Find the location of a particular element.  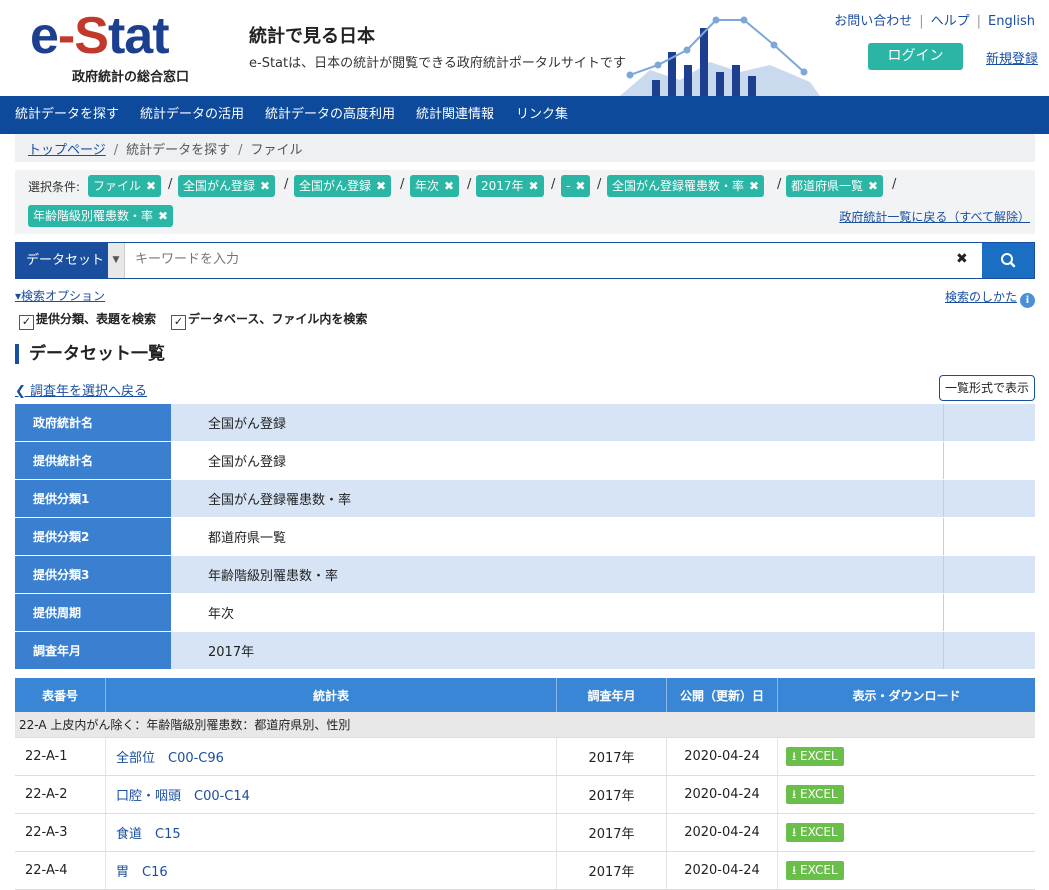

clear-icon: ✖ is located at coordinates (962, 259).